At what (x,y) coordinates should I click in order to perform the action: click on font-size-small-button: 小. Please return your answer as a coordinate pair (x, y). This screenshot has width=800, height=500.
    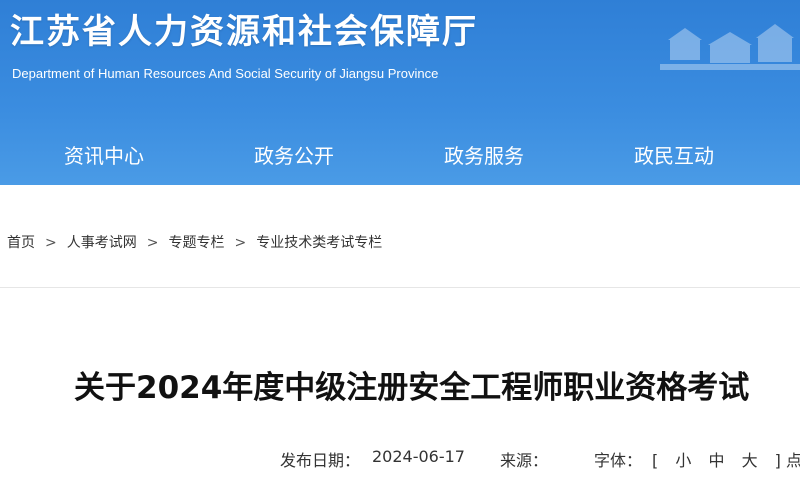
    Looking at the image, I should click on (683, 460).